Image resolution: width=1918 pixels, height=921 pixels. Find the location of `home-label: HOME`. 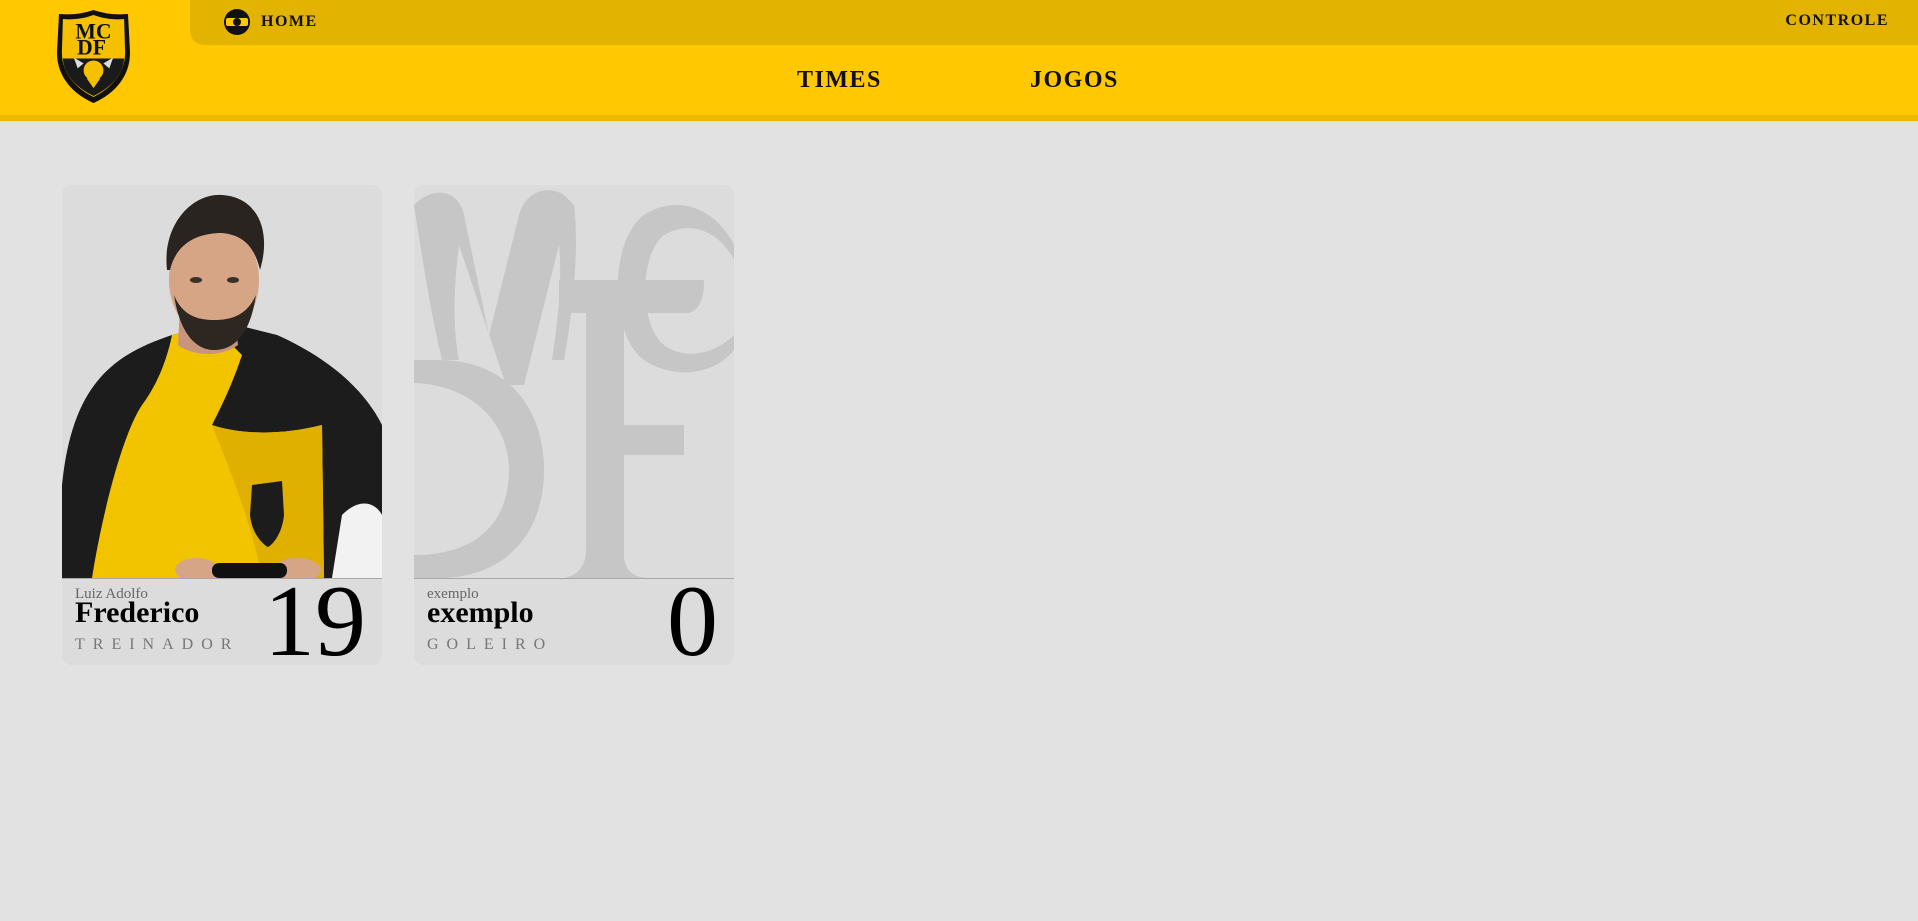

home-label: HOME is located at coordinates (289, 21).